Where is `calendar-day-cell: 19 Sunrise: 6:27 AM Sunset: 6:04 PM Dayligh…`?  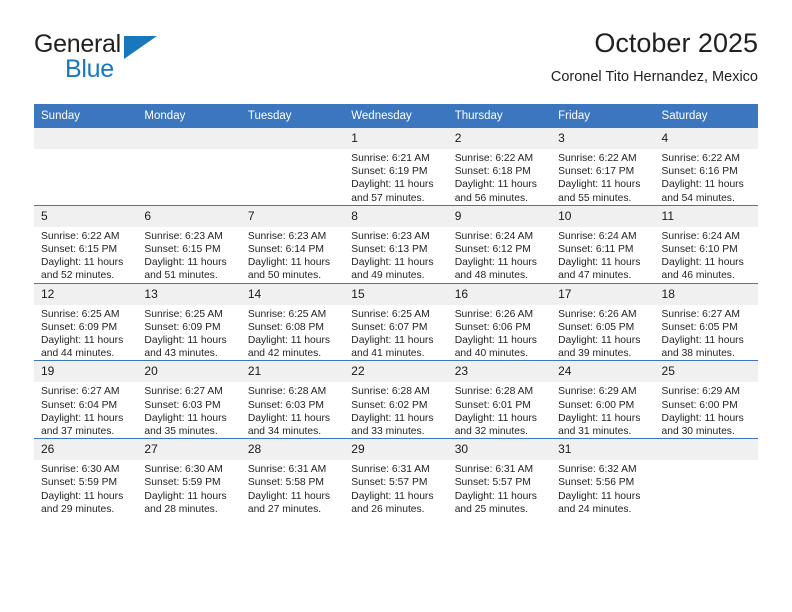 calendar-day-cell: 19 Sunrise: 6:27 AM Sunset: 6:04 PM Dayligh… is located at coordinates (86, 399).